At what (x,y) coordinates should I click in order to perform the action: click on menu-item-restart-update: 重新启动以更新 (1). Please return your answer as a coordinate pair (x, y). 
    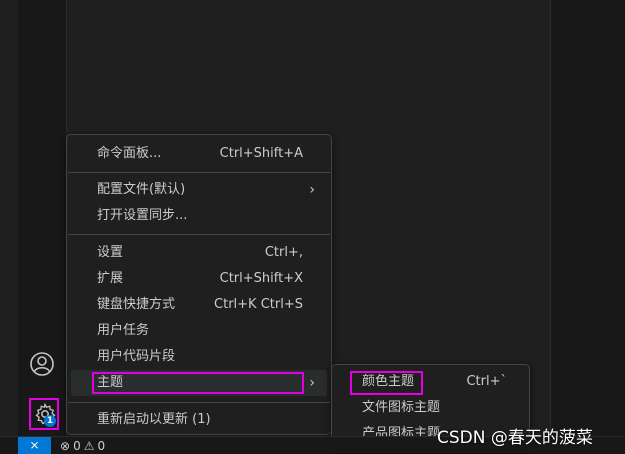
    Looking at the image, I should click on (199, 420).